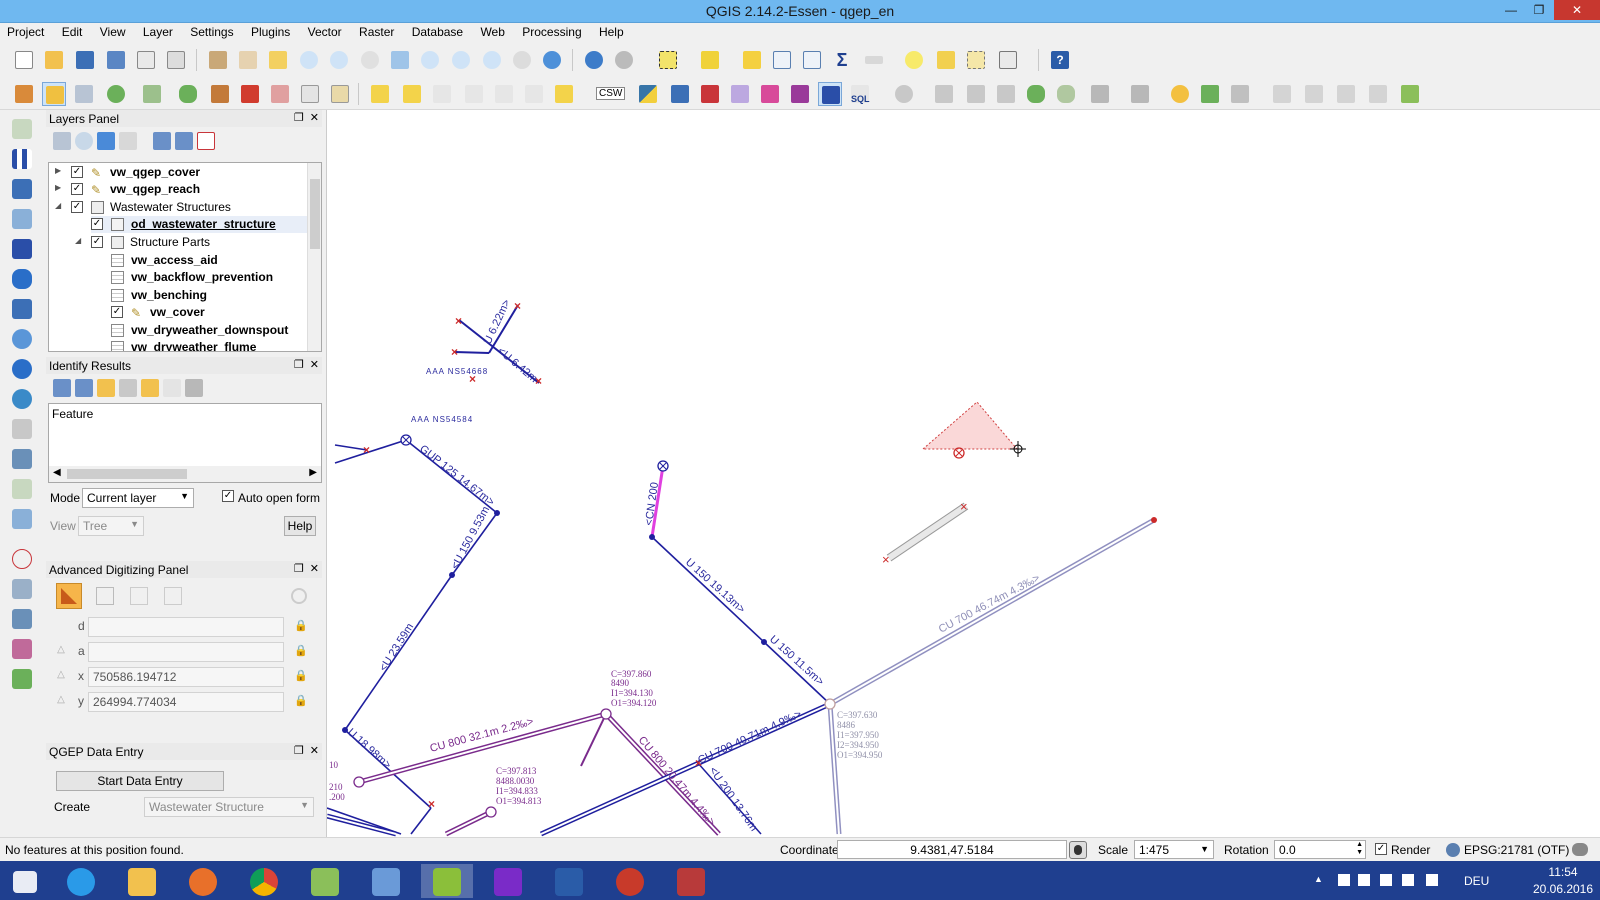 The image size is (1600, 900). Describe the element at coordinates (492, 60) in the screenshot. I see `zoom-last-button` at that location.